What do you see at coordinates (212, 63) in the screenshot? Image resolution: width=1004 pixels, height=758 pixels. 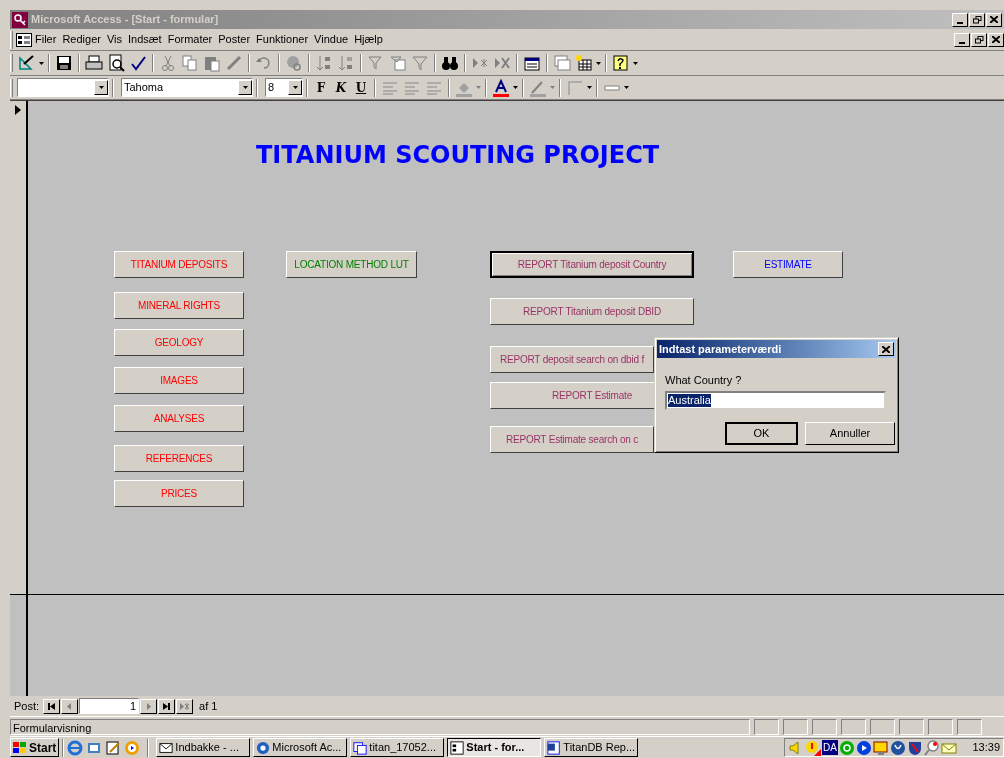 I see `paste-icon` at bounding box center [212, 63].